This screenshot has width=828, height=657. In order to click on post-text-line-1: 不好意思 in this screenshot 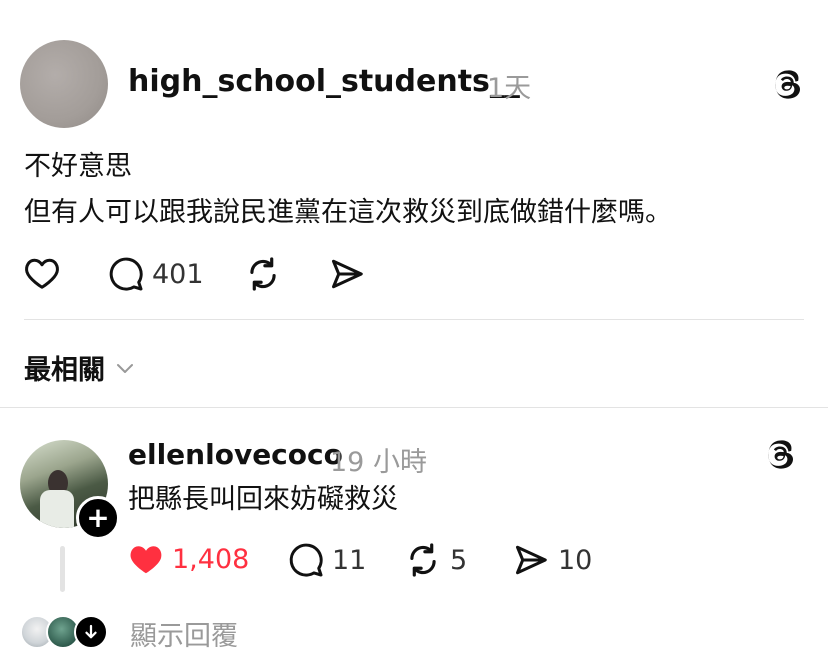, I will do `click(78, 166)`.